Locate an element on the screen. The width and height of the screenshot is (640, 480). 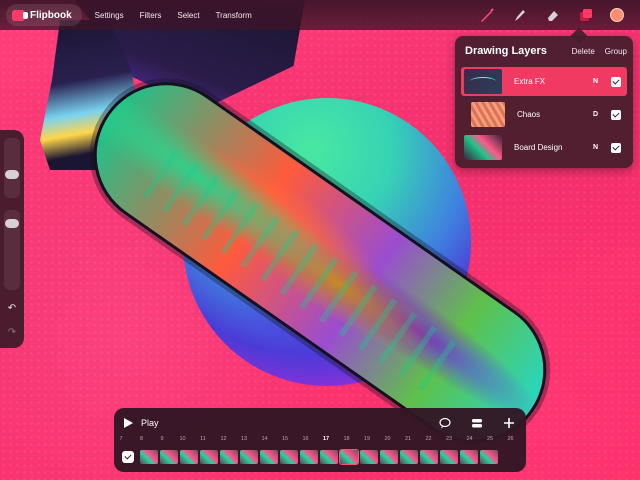
tool-group is located at coordinates (551, 15).